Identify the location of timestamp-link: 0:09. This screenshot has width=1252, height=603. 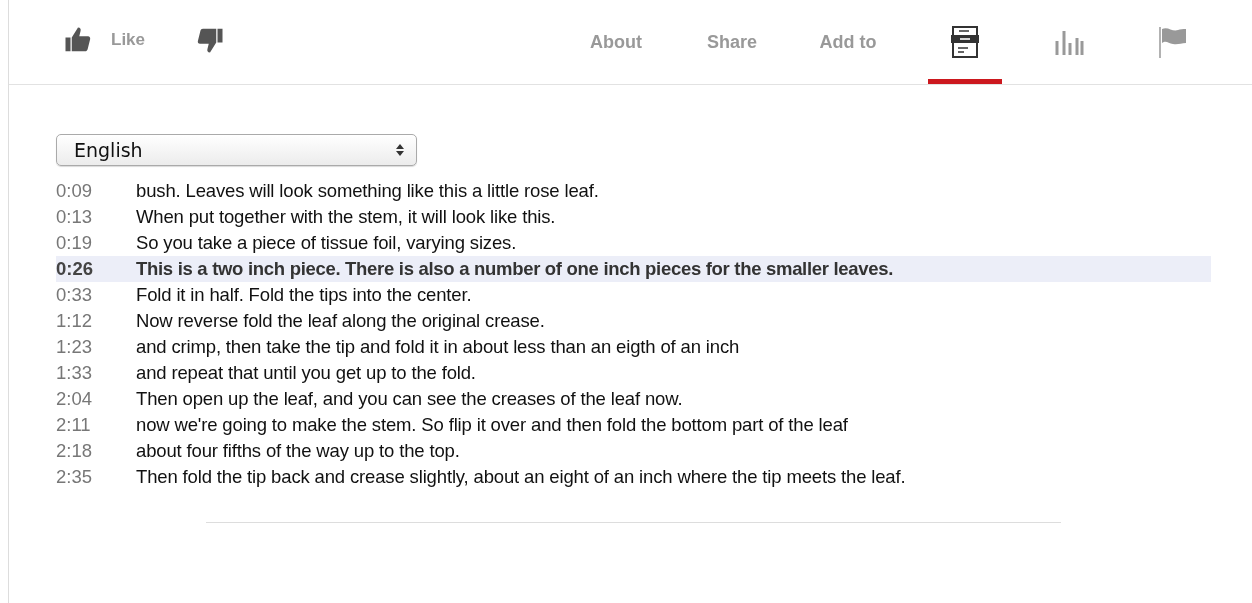
(96, 191).